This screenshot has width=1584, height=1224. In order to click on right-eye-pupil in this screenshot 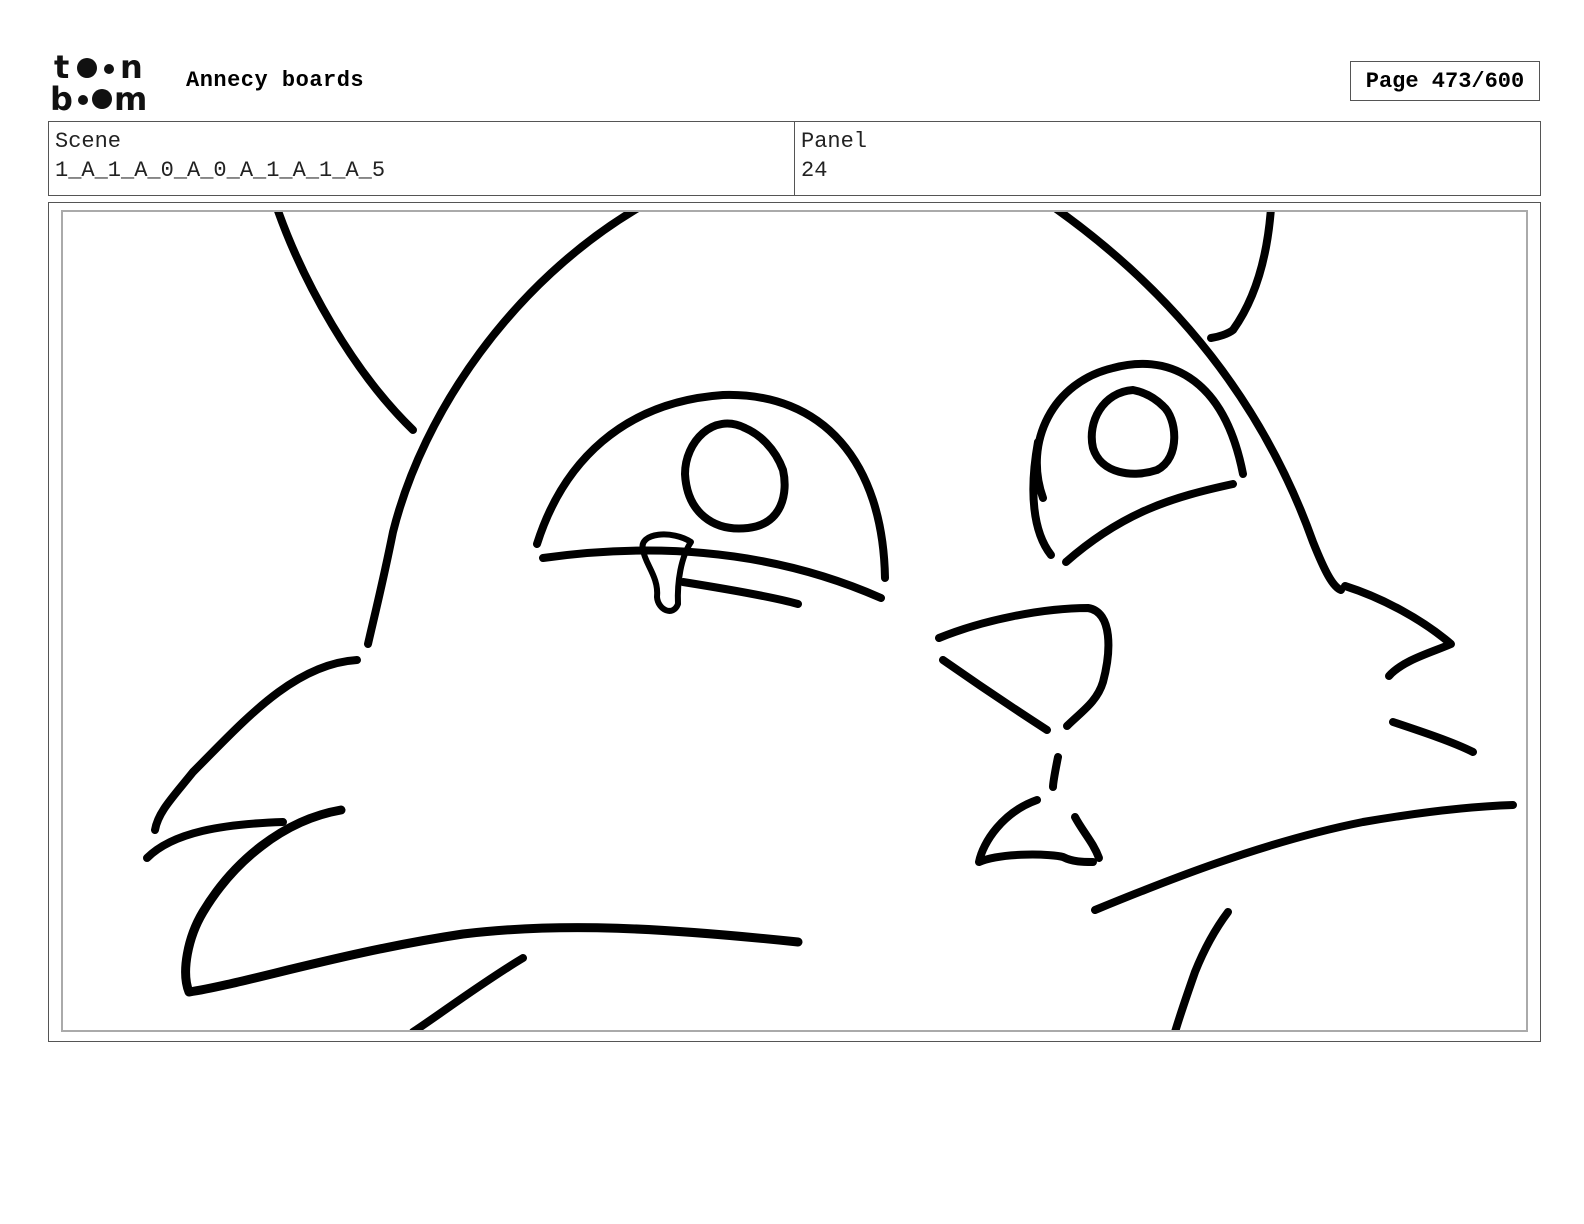, I will do `click(1133, 432)`.